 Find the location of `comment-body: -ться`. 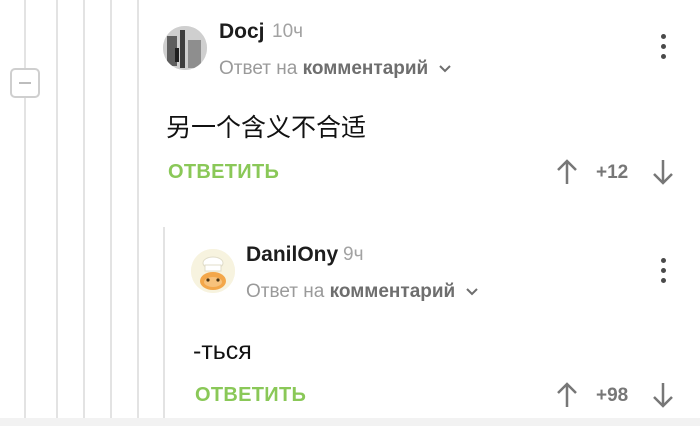

comment-body: -ться is located at coordinates (222, 351).